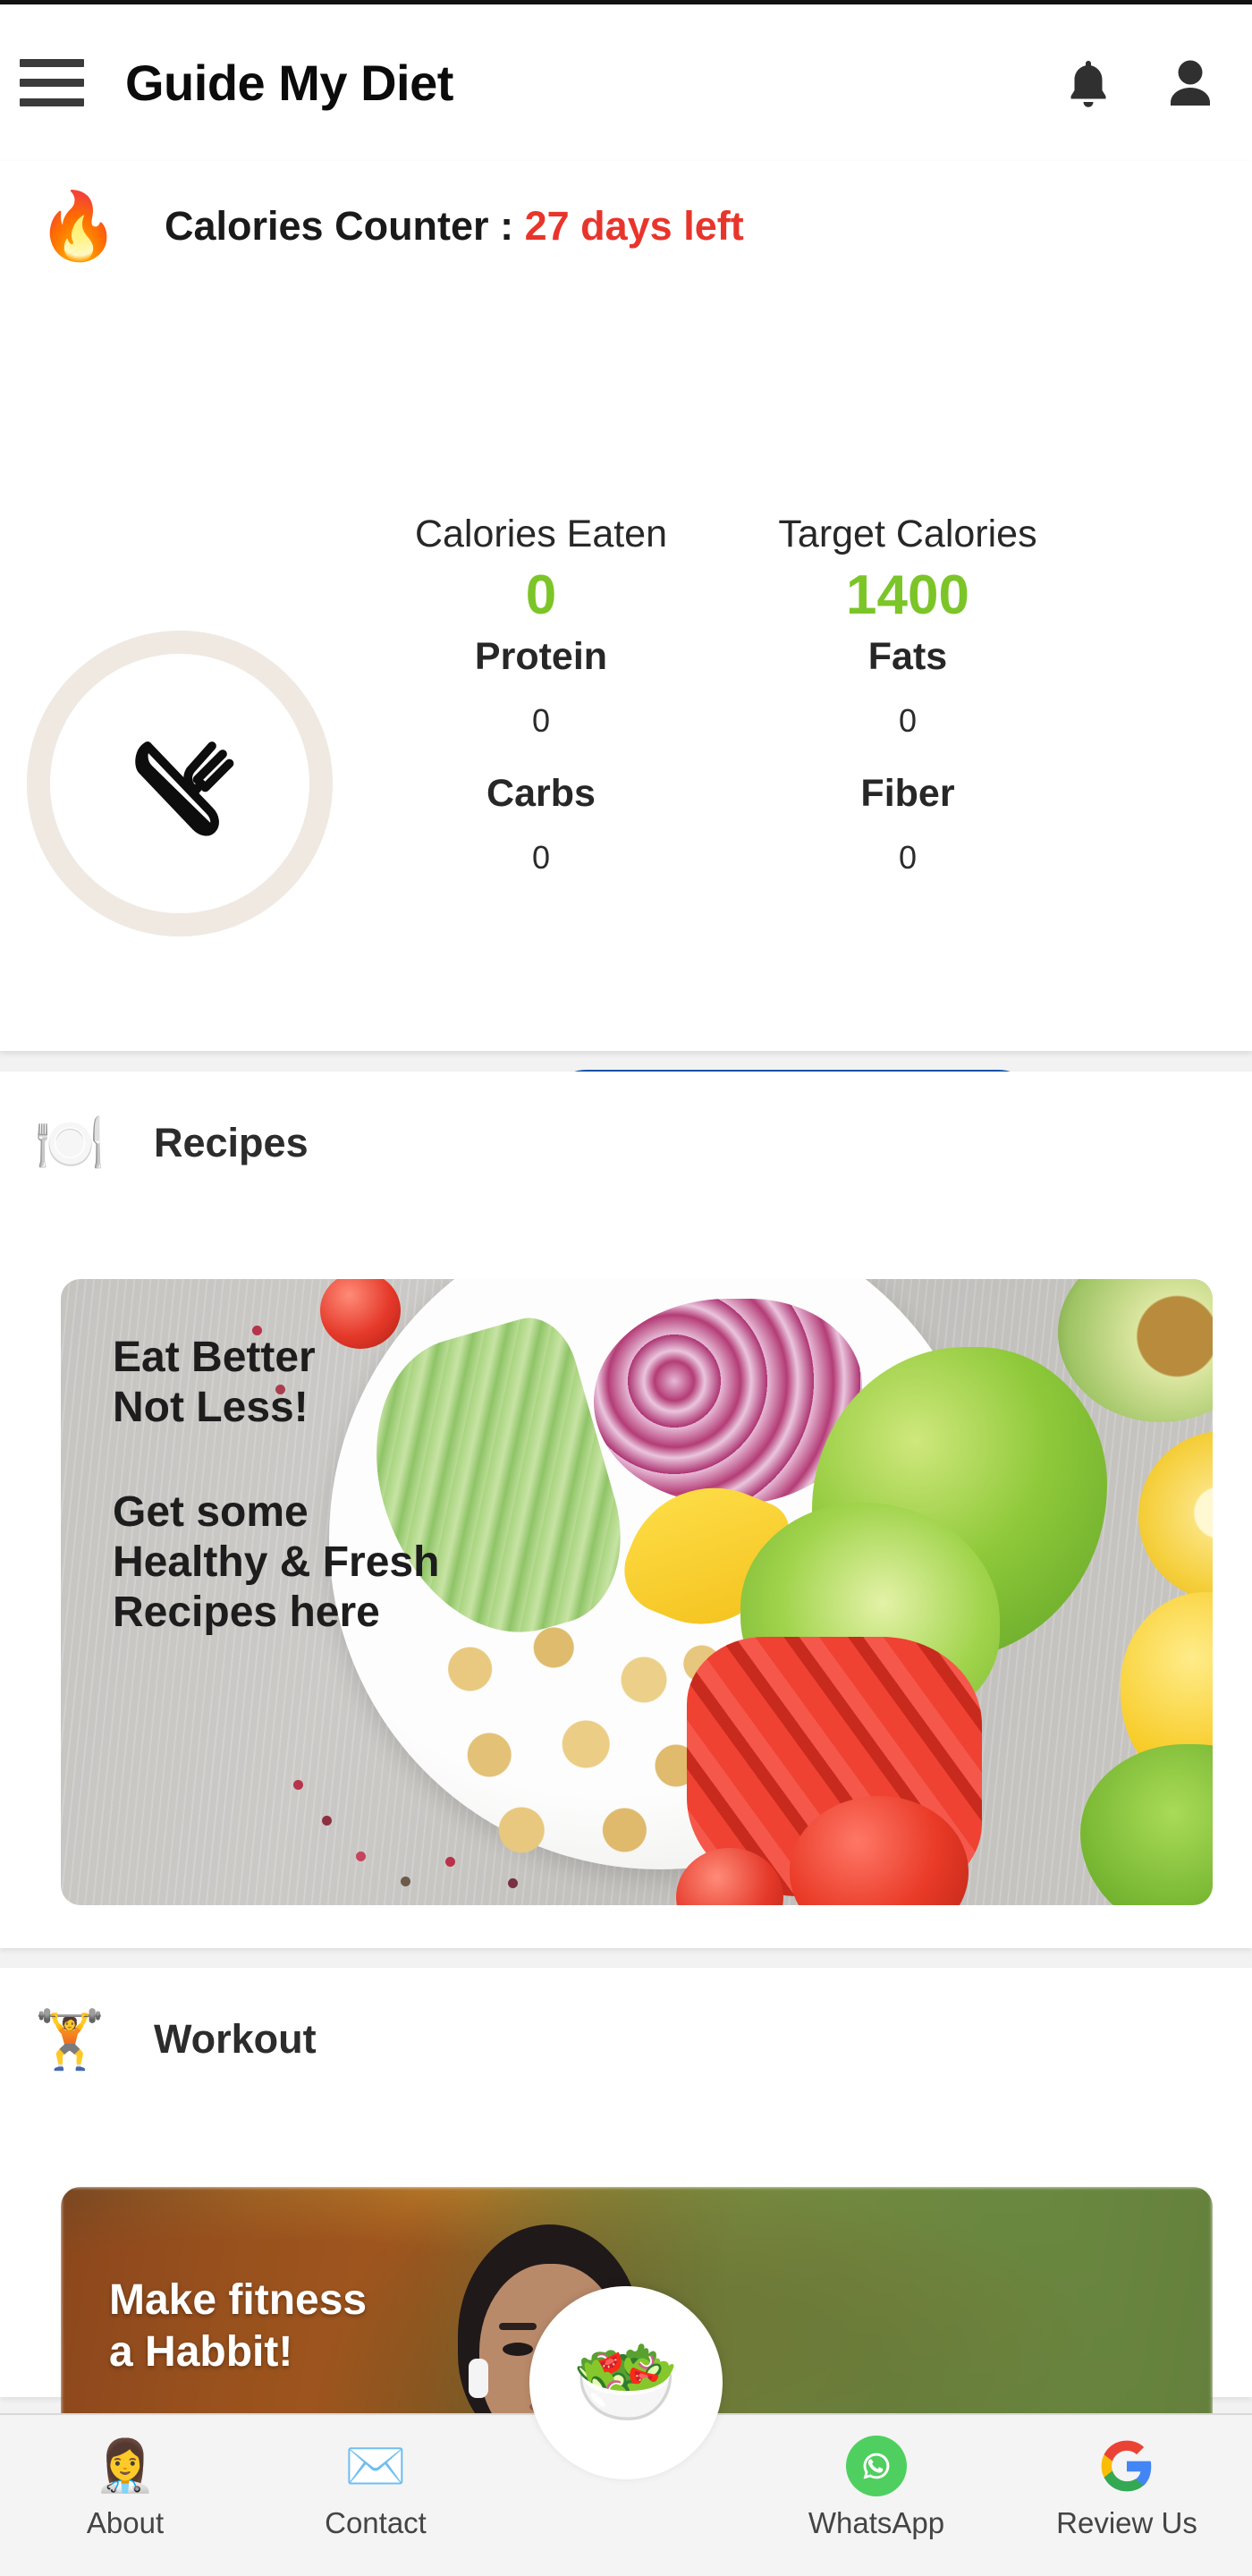 The image size is (1252, 2576). I want to click on nav-item-contact: ✉️ Contact, so click(375, 2488).